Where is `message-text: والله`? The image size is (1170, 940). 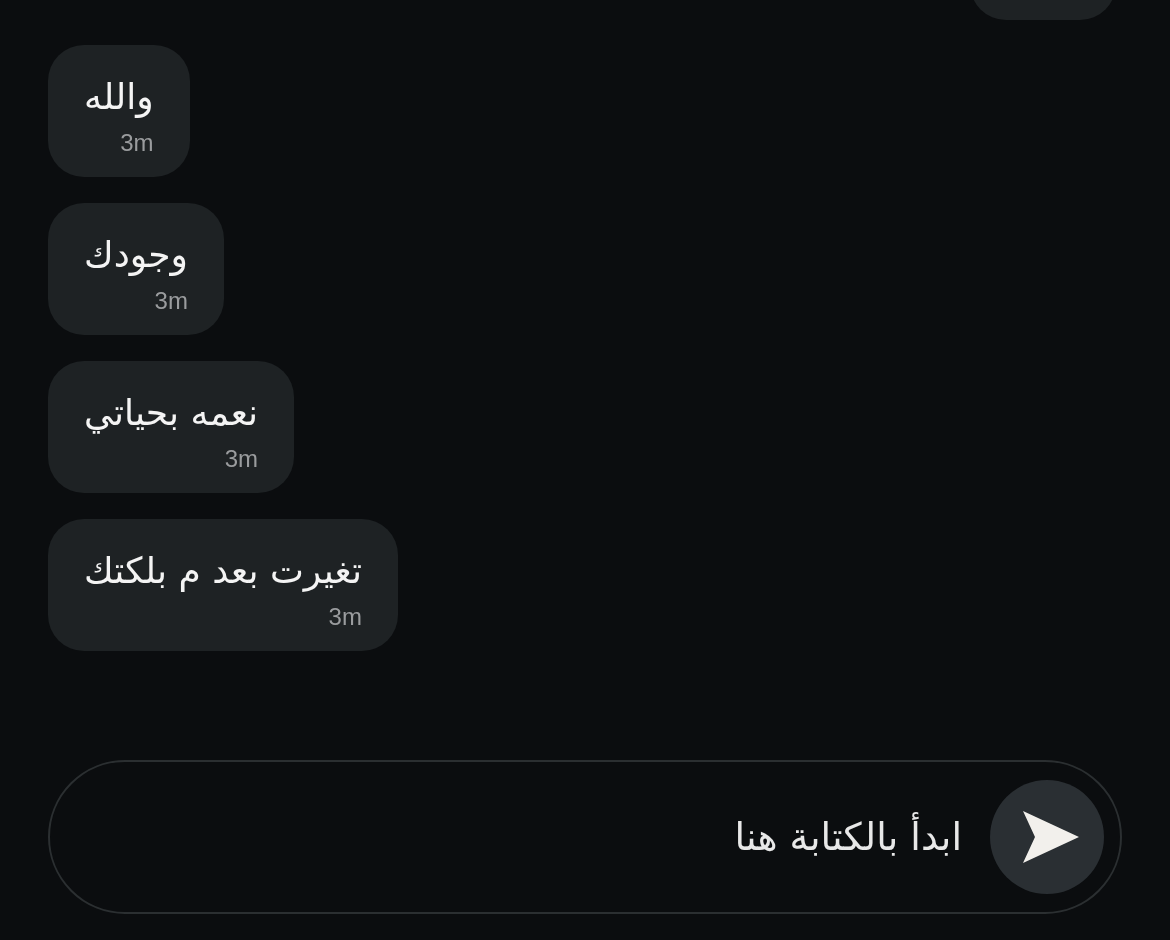 message-text: والله is located at coordinates (119, 97).